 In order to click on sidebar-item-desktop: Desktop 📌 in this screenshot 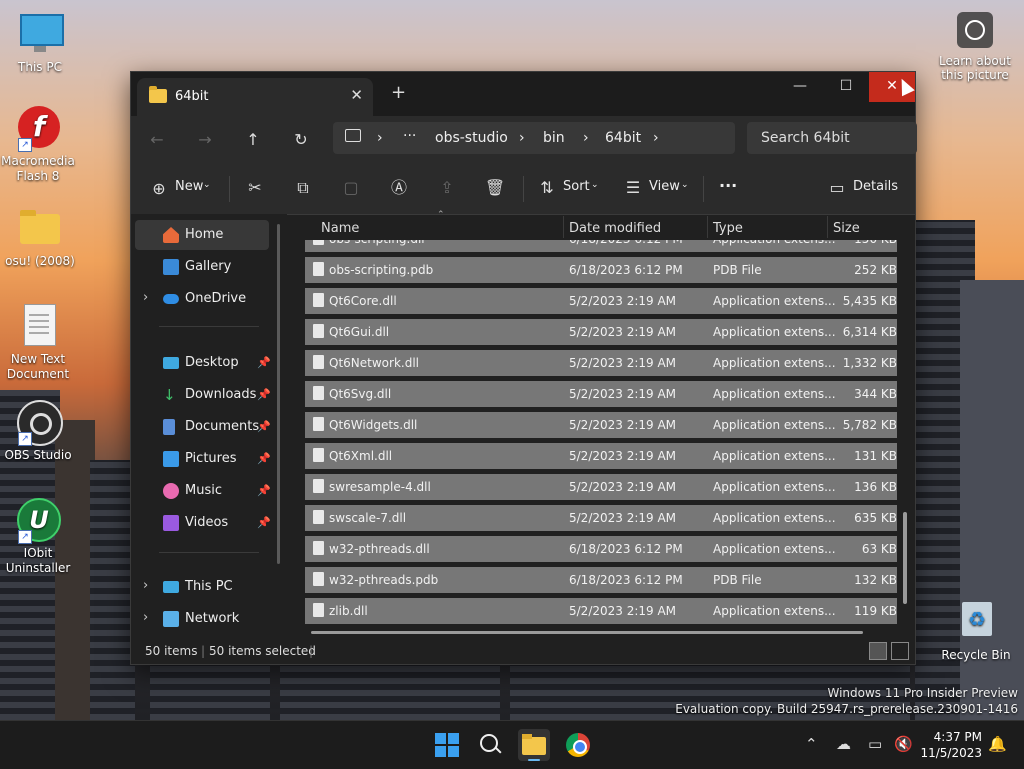, I will do `click(203, 363)`.